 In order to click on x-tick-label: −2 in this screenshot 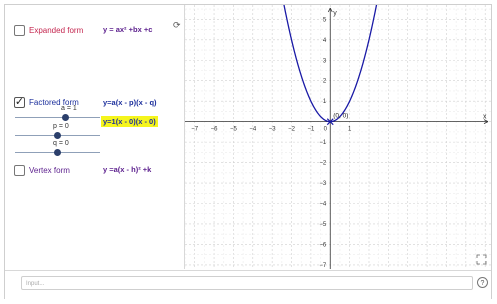, I will do `click(292, 130)`.